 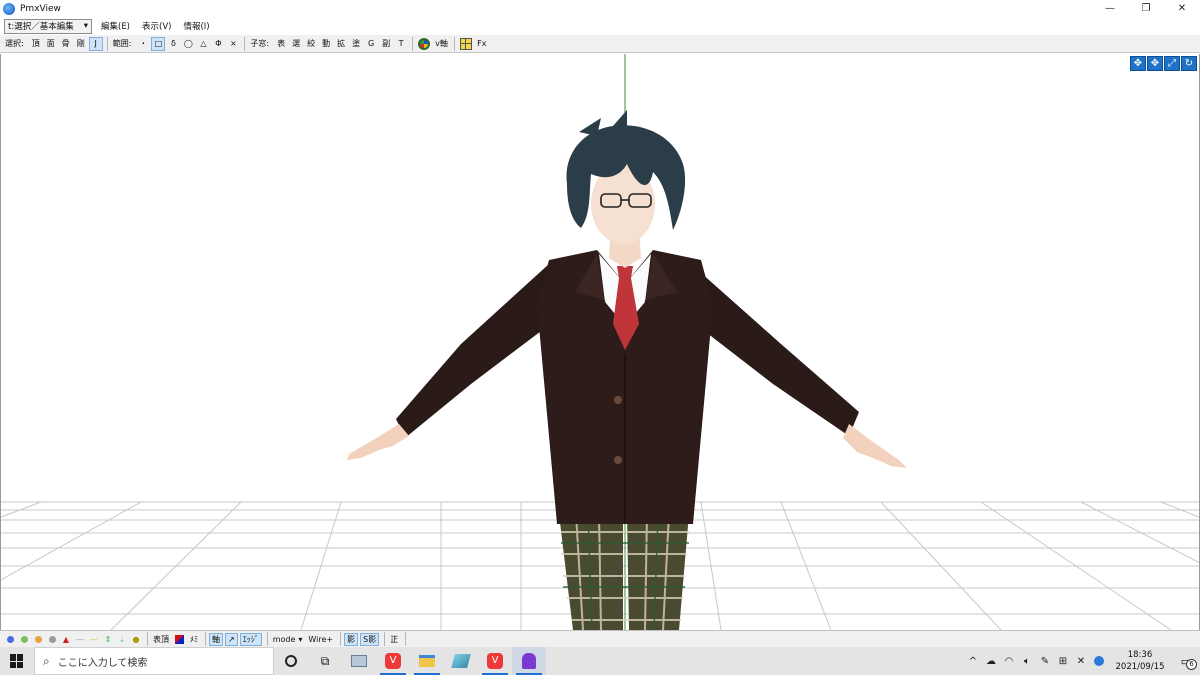 I want to click on frame-display-icon, so click(x=38, y=639).